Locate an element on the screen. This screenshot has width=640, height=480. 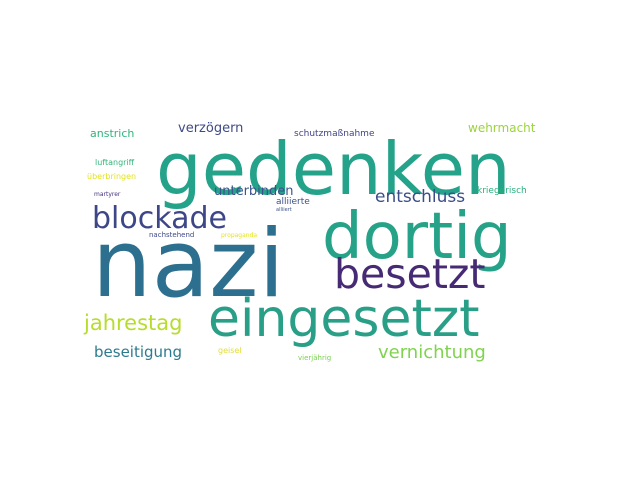
word-besetzt: besetzt is located at coordinates (410, 274).